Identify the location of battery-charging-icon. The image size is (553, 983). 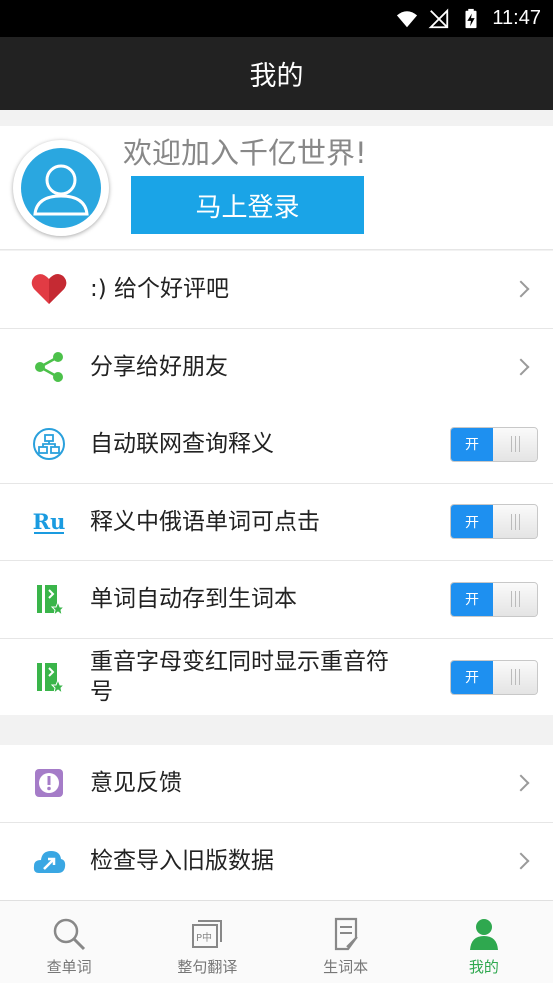
(471, 18).